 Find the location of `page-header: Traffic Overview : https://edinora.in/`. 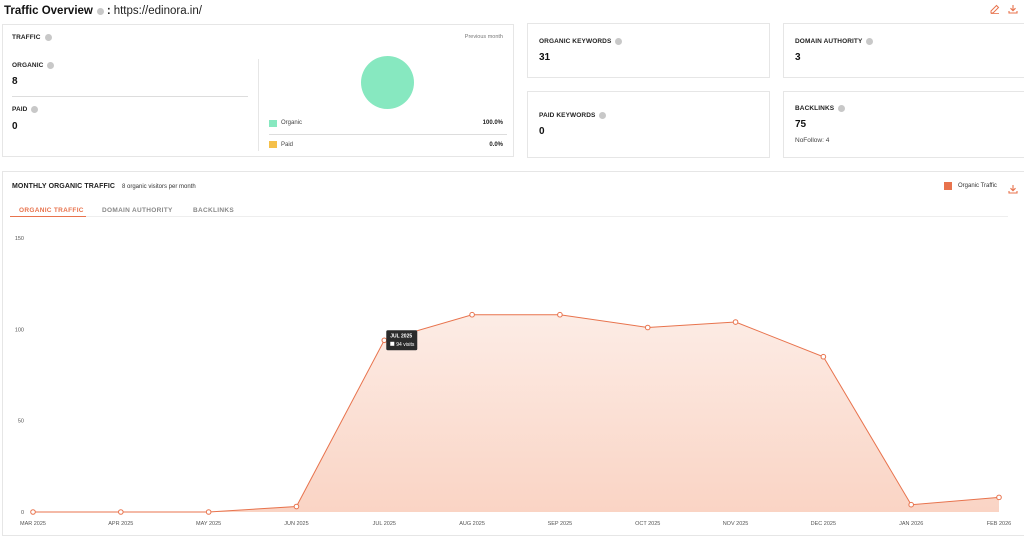

page-header: Traffic Overview : https://edinora.in/ is located at coordinates (103, 11).